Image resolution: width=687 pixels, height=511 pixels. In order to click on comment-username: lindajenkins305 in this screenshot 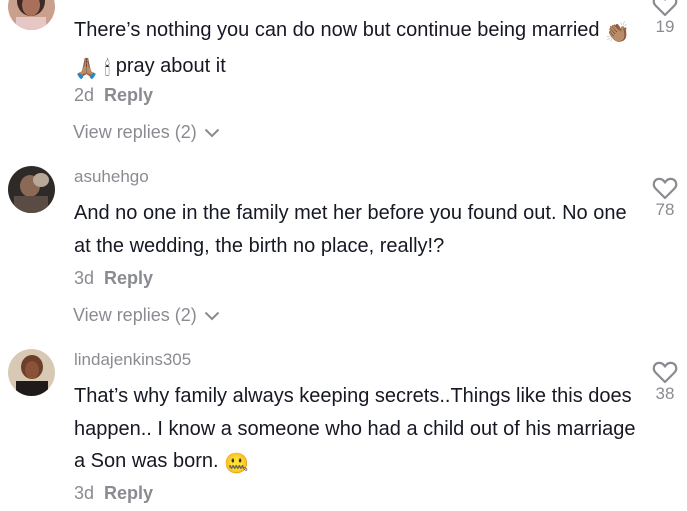, I will do `click(132, 360)`.